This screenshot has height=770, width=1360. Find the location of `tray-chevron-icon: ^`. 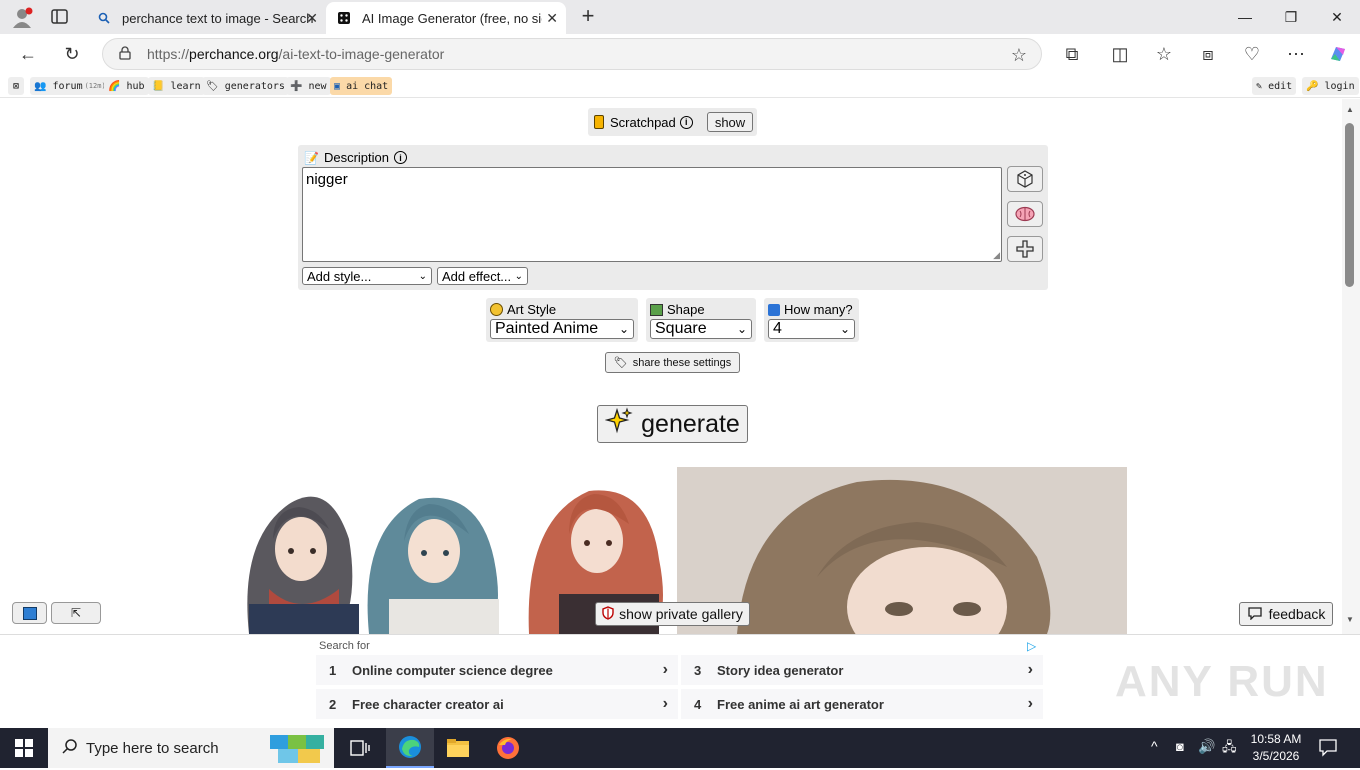

tray-chevron-icon: ^ is located at coordinates (1154, 746).